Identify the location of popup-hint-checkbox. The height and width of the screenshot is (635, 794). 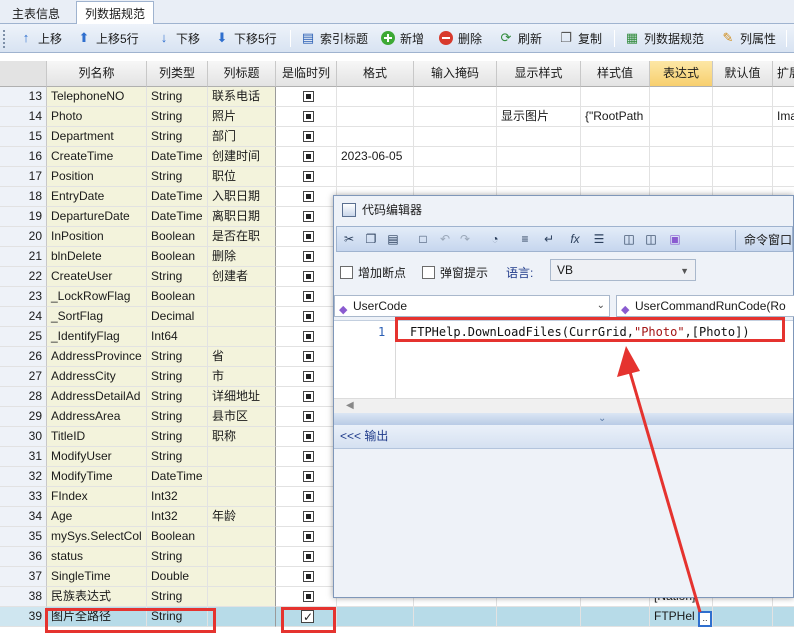
(428, 272).